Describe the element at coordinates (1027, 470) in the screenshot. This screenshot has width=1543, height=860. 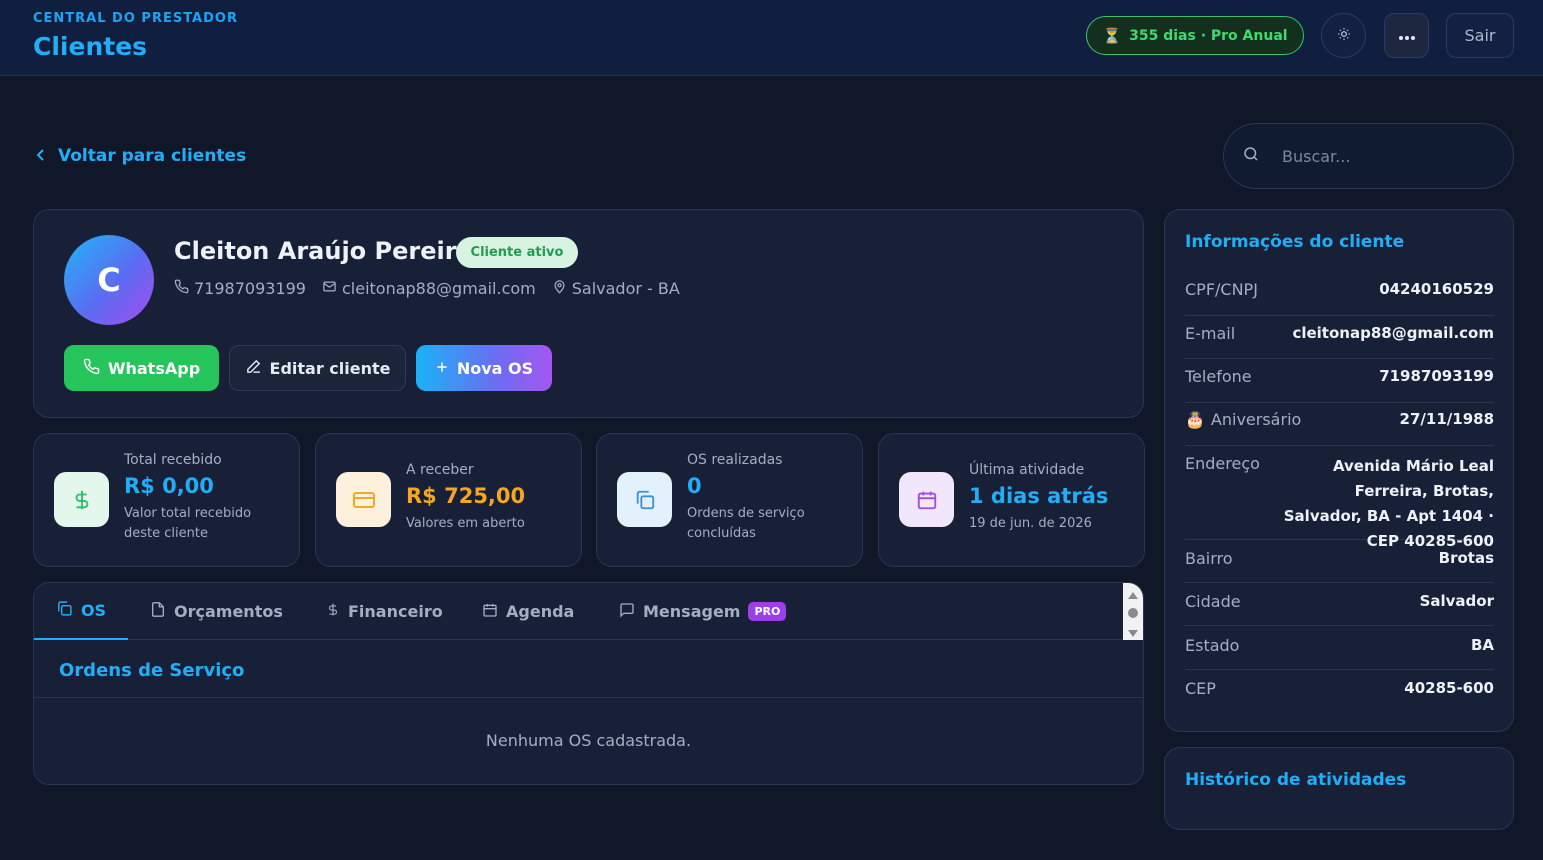
I see `stat-label: Última atividade` at that location.